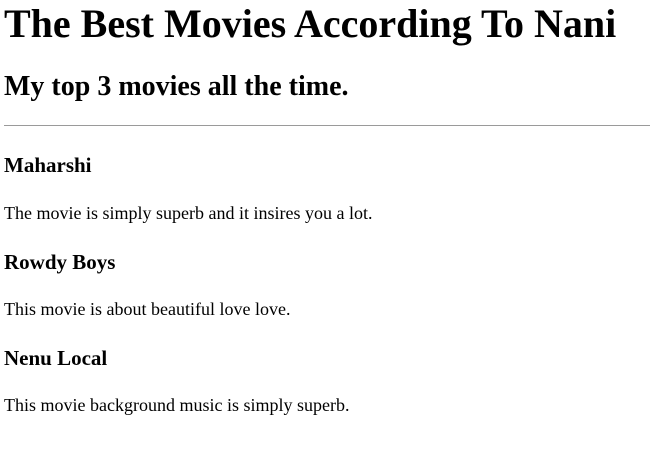 This screenshot has width=650, height=461. I want to click on page-subtitle: My top 3 movies all the time., so click(176, 86).